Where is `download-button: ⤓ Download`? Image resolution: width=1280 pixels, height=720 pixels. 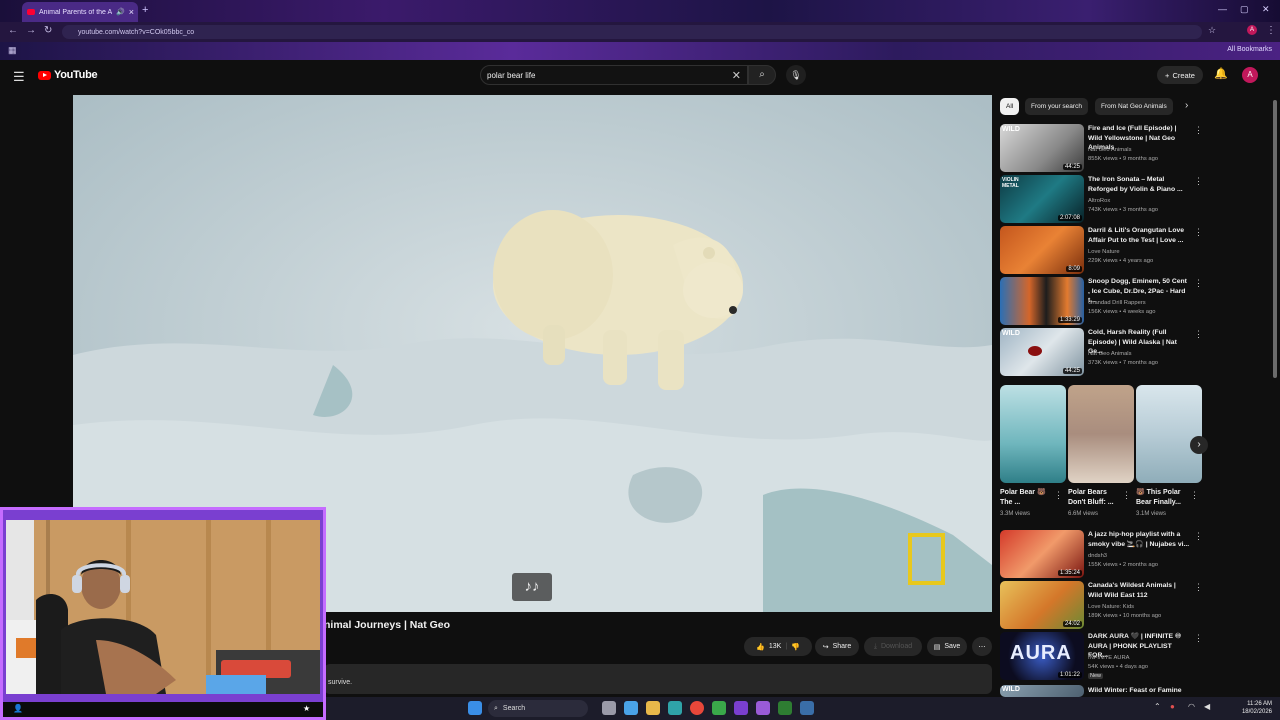 download-button: ⤓ Download is located at coordinates (893, 646).